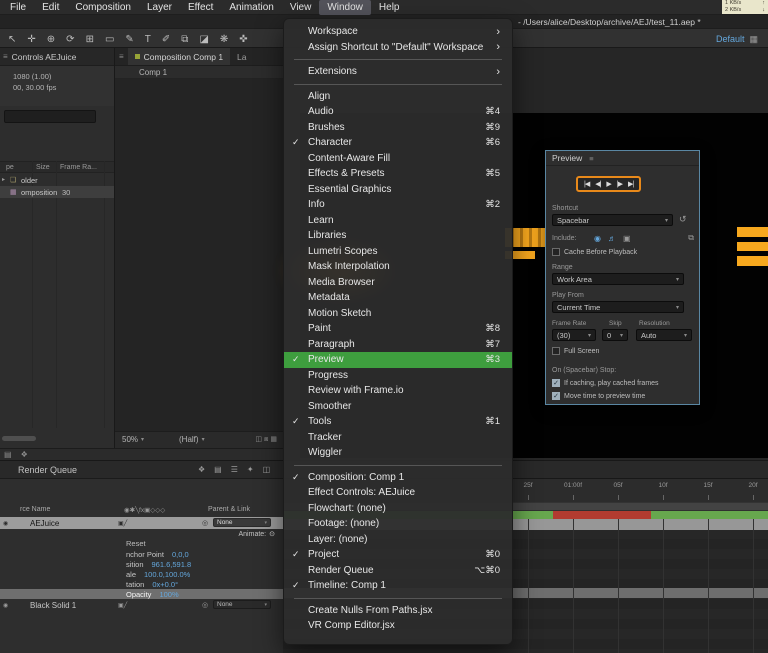  Describe the element at coordinates (398, 524) in the screenshot. I see `window-menu-item-footage-none: Footage: (none)` at that location.